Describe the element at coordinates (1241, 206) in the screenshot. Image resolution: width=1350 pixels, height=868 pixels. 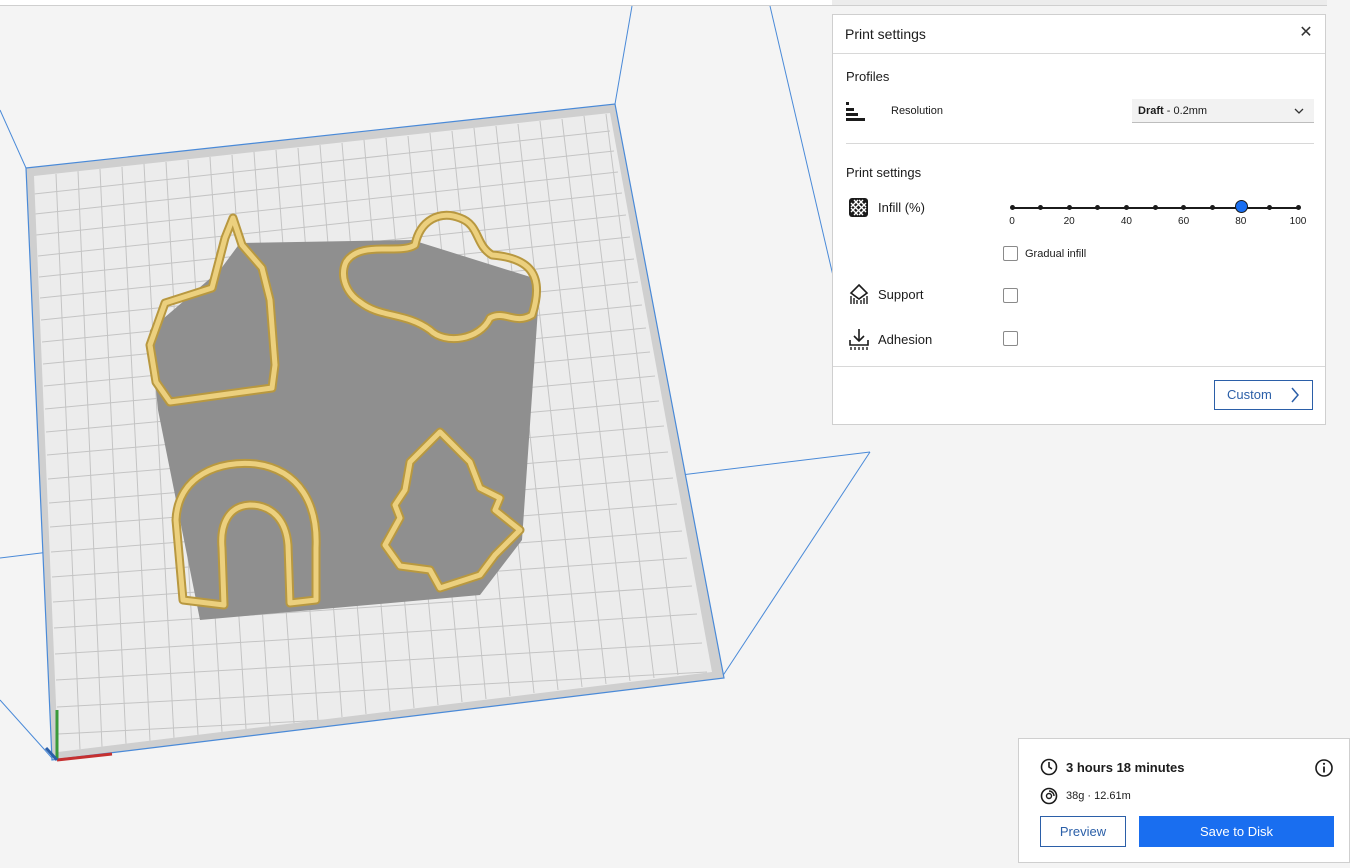
I see `slider-thumb` at that location.